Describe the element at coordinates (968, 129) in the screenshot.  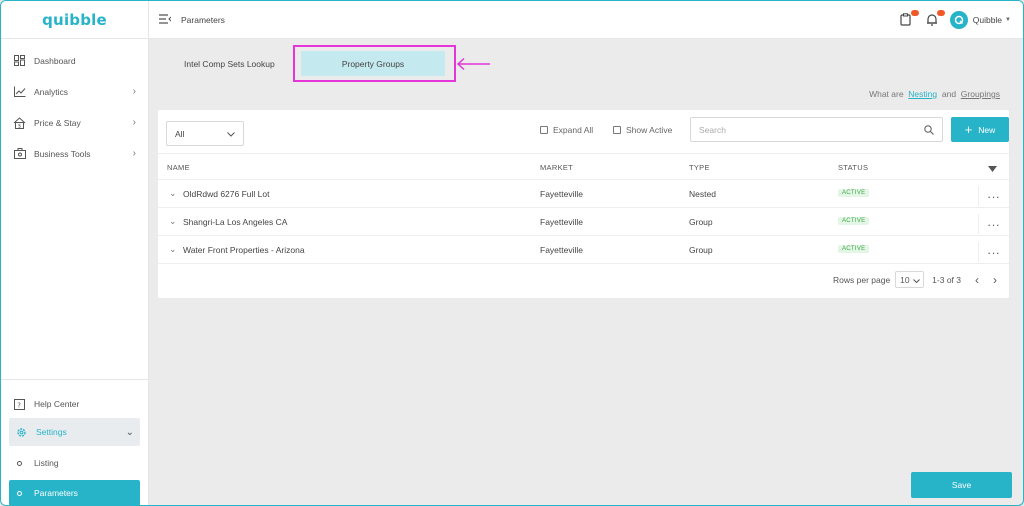
I see `plus-icon: +` at that location.